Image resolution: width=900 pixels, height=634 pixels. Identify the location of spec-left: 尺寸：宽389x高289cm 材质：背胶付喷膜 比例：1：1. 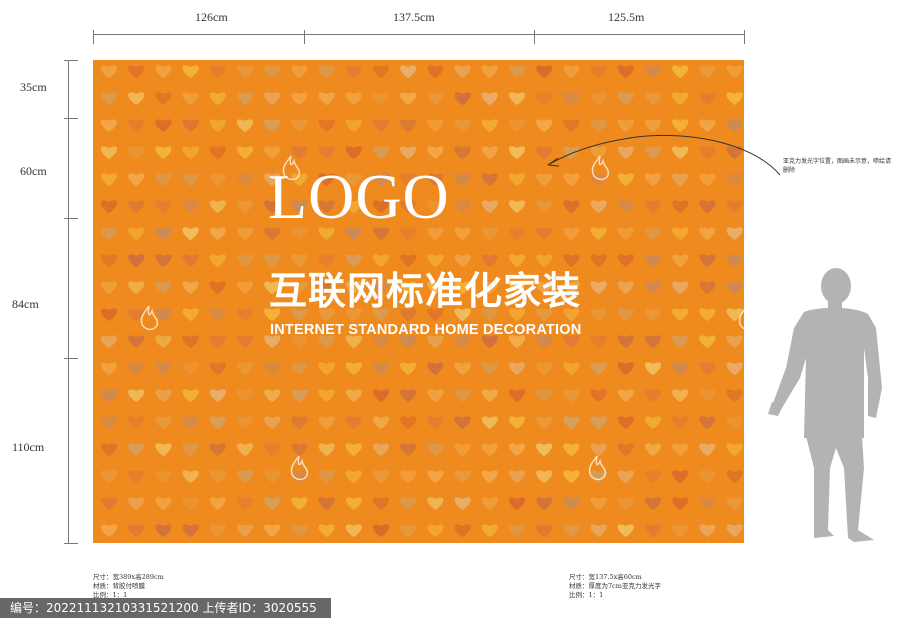
(128, 586).